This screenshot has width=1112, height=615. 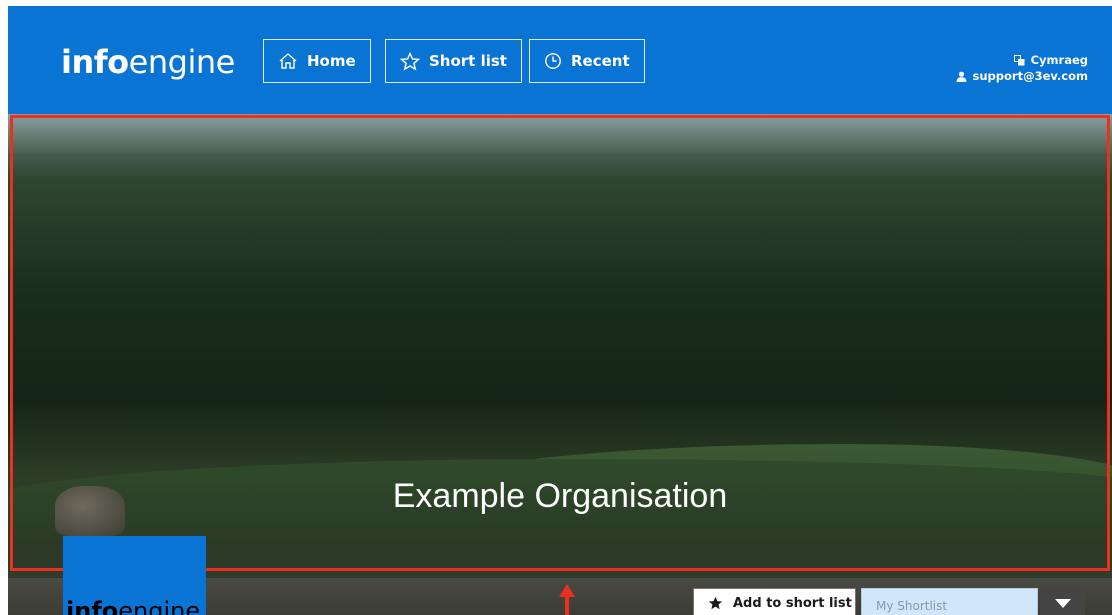 I want to click on small-logo-bold: info, so click(x=92, y=606).